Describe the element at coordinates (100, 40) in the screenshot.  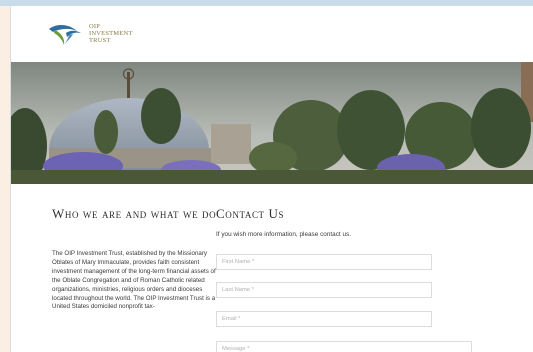
I see `logo-text-line-3: TRUST` at that location.